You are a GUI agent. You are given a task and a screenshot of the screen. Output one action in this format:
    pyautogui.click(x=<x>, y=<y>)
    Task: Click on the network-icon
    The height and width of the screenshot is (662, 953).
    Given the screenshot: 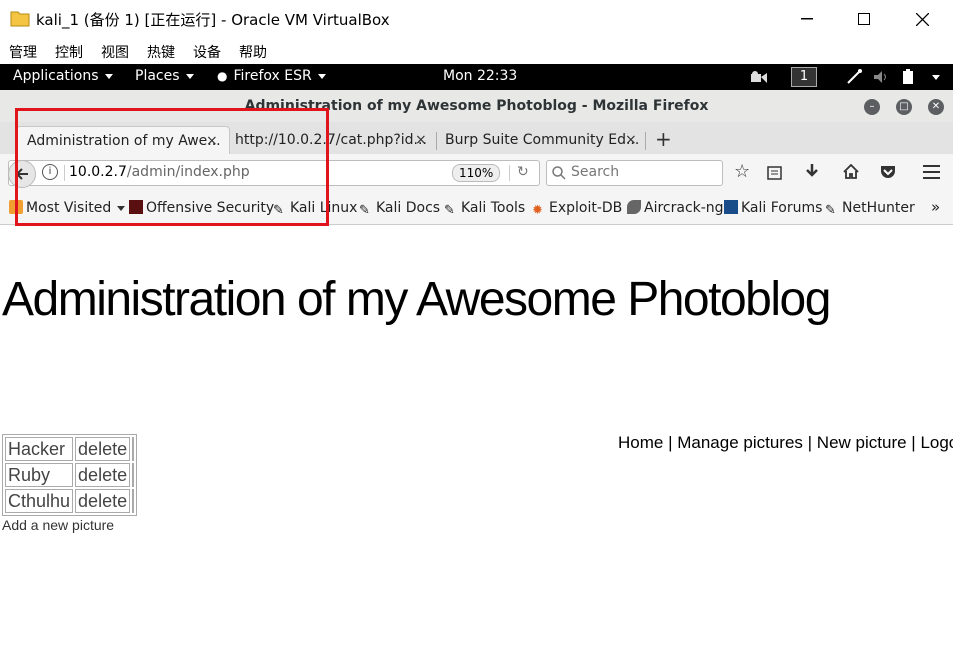 What is the action you would take?
    pyautogui.click(x=854, y=77)
    